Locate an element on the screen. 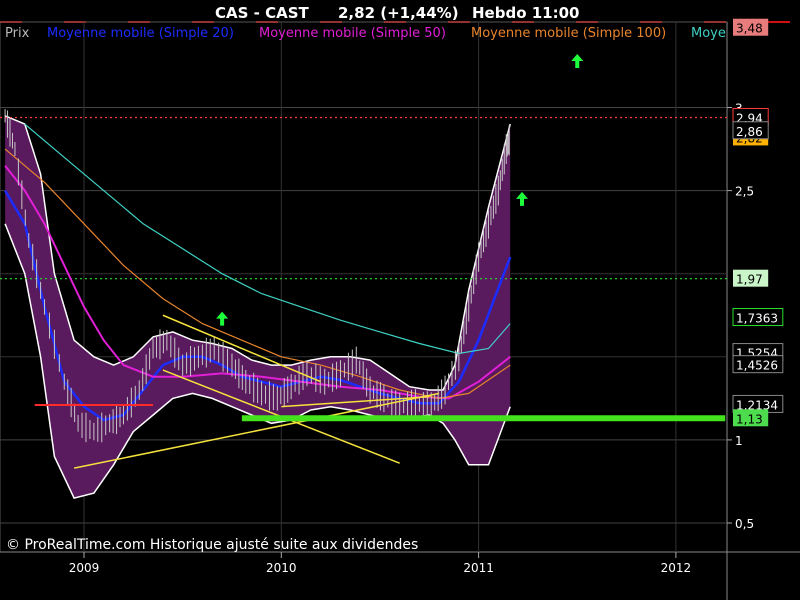 The width and height of the screenshot is (800, 600). legend-ma100: Moyenne mobile (Simple 100) is located at coordinates (568, 33).